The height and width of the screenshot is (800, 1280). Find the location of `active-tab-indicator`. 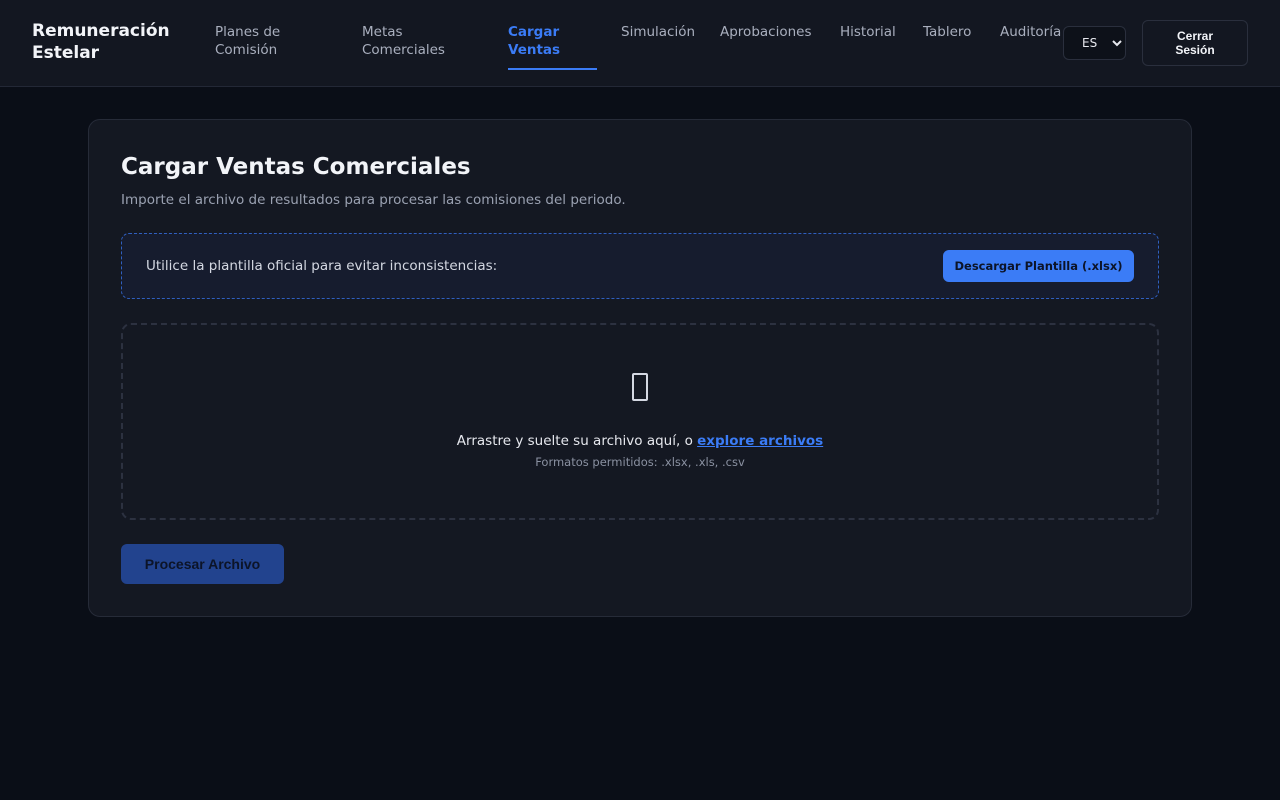

active-tab-indicator is located at coordinates (552, 69).